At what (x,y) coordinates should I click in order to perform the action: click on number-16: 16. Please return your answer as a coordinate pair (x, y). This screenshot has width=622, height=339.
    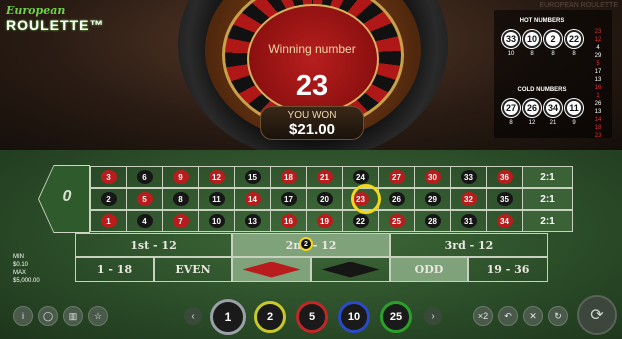
    Looking at the image, I should click on (288, 221).